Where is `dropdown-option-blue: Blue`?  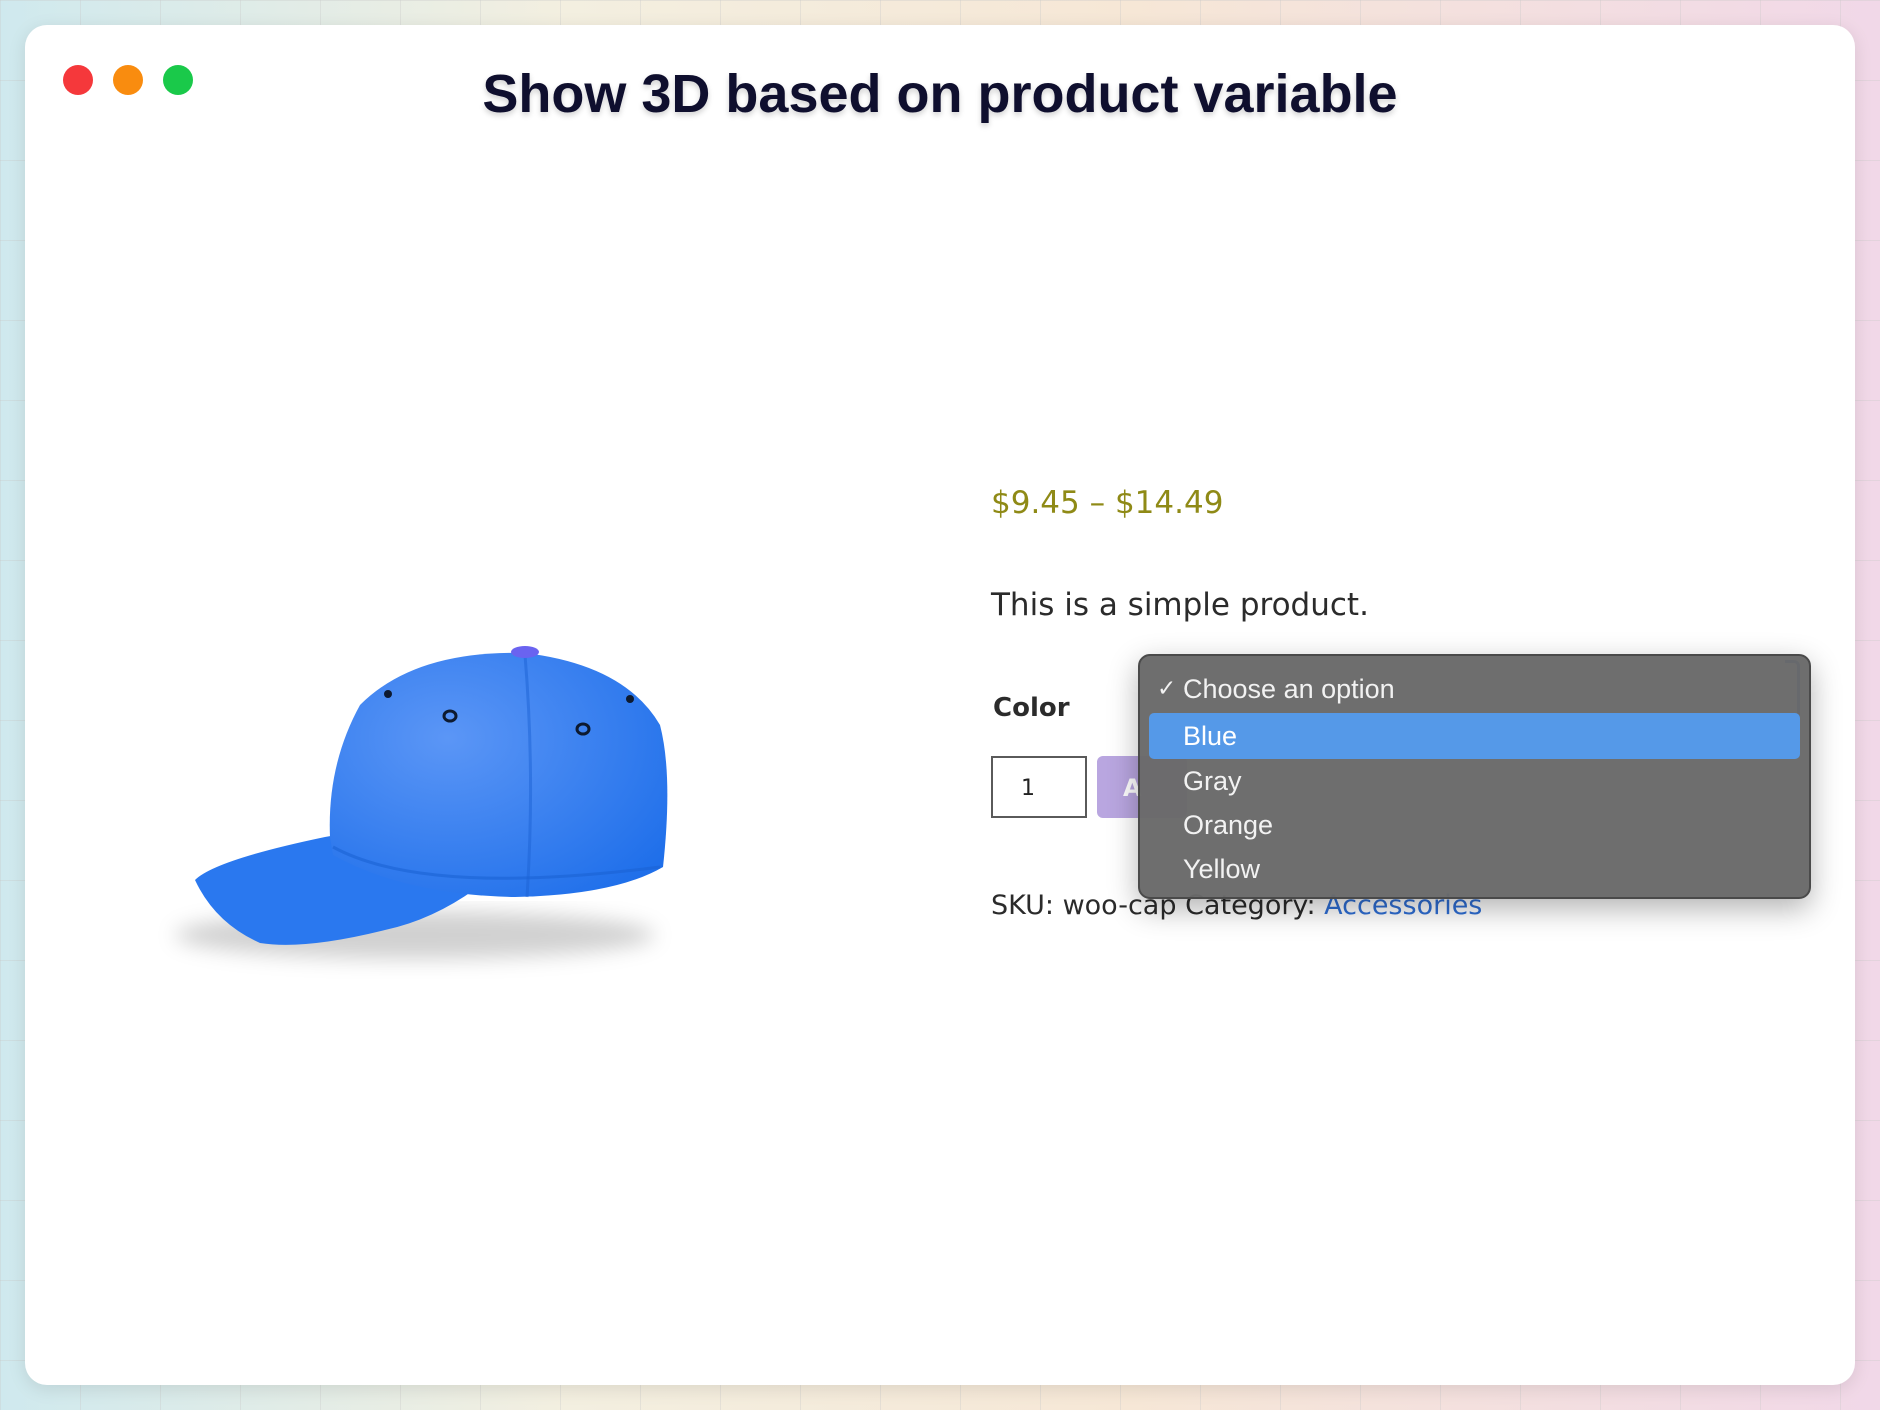
dropdown-option-blue: Blue is located at coordinates (1474, 736).